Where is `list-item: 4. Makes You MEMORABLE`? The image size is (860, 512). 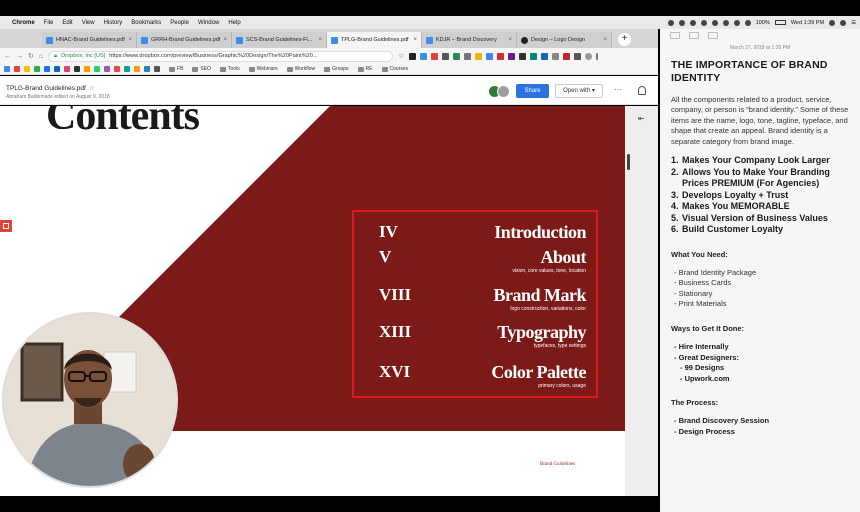 list-item: 4. Makes You MEMORABLE is located at coordinates (760, 207).